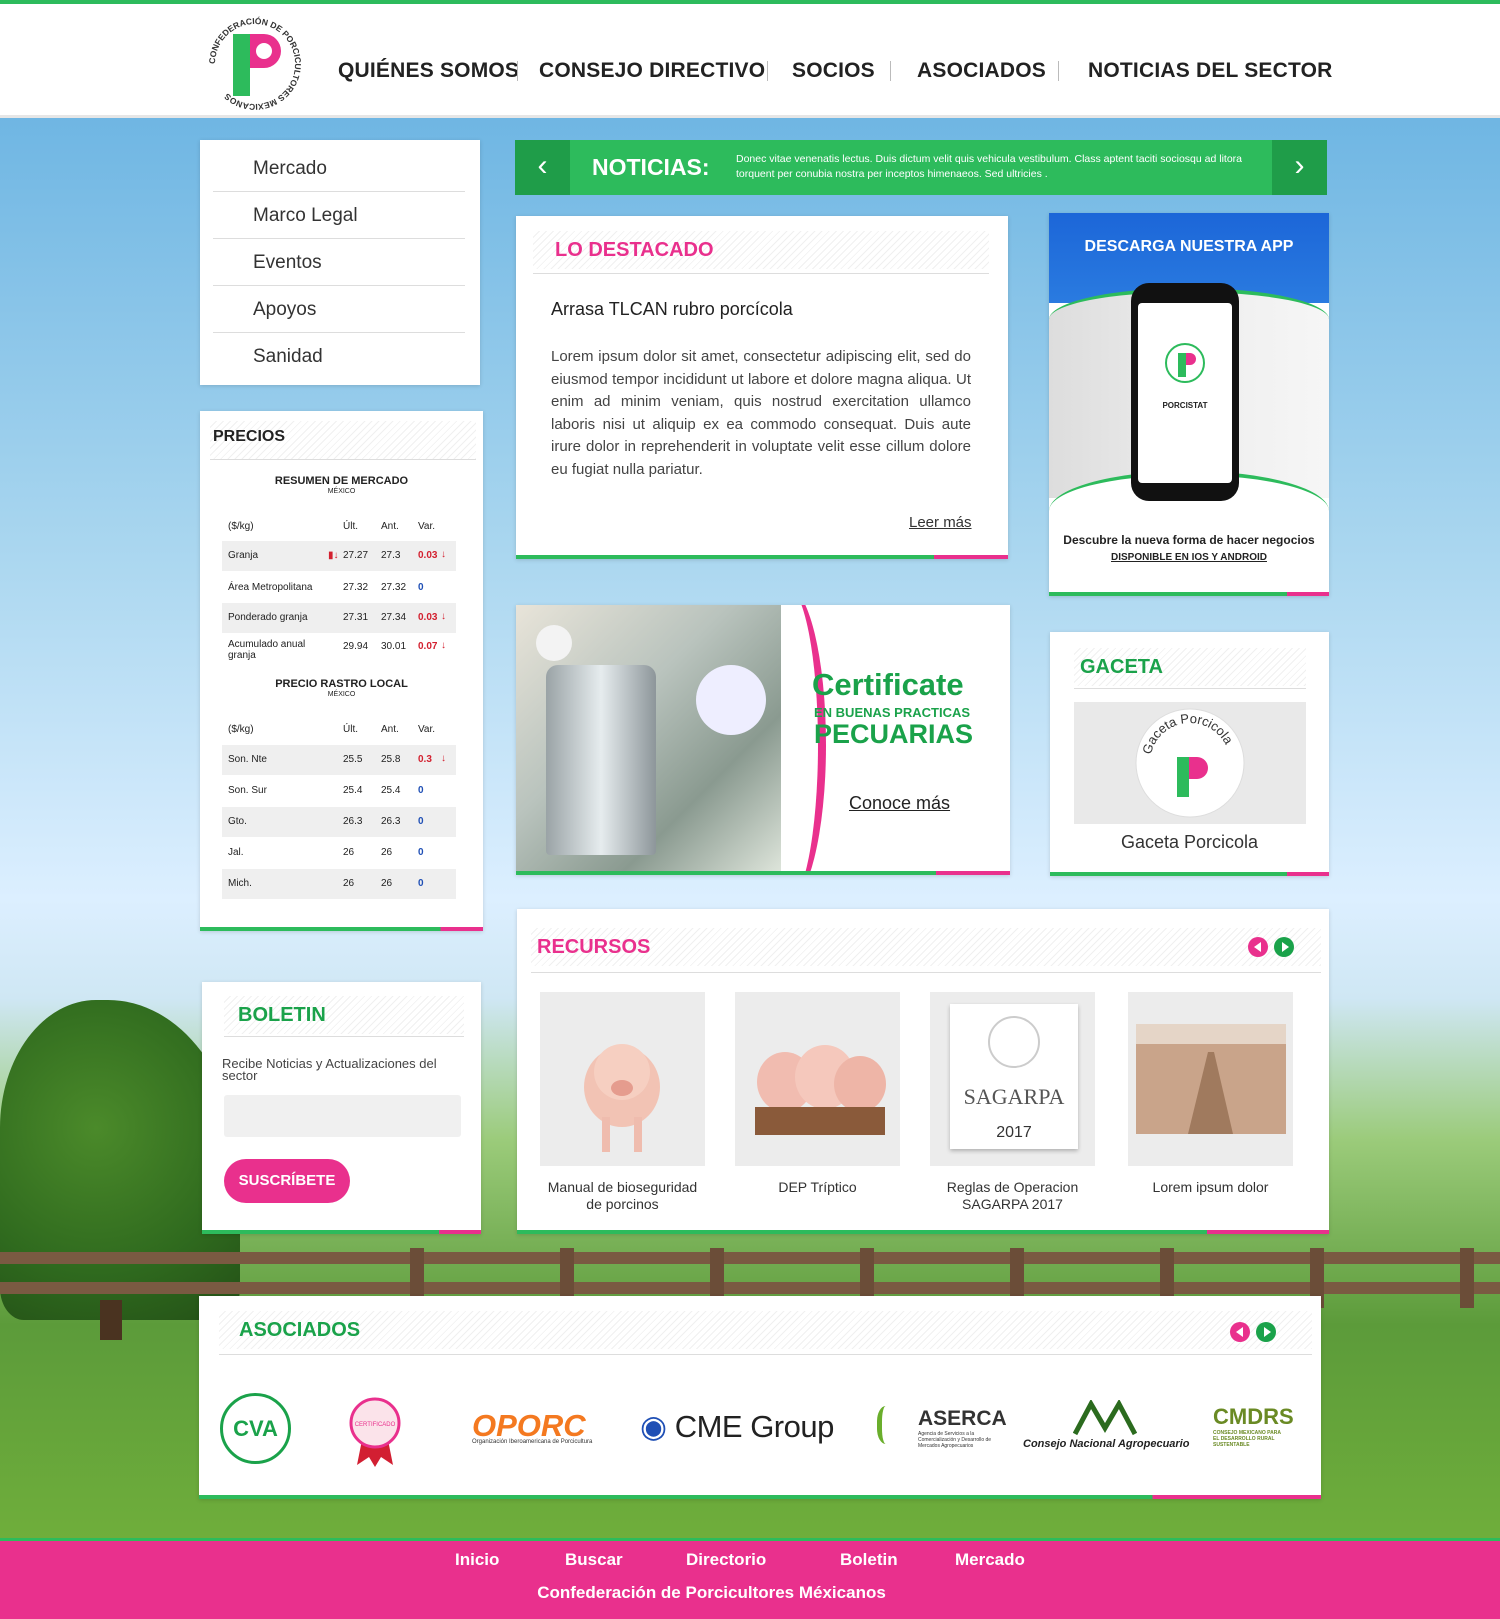 This screenshot has width=1500, height=1619. I want to click on sagarpa-year: 2017, so click(1014, 1132).